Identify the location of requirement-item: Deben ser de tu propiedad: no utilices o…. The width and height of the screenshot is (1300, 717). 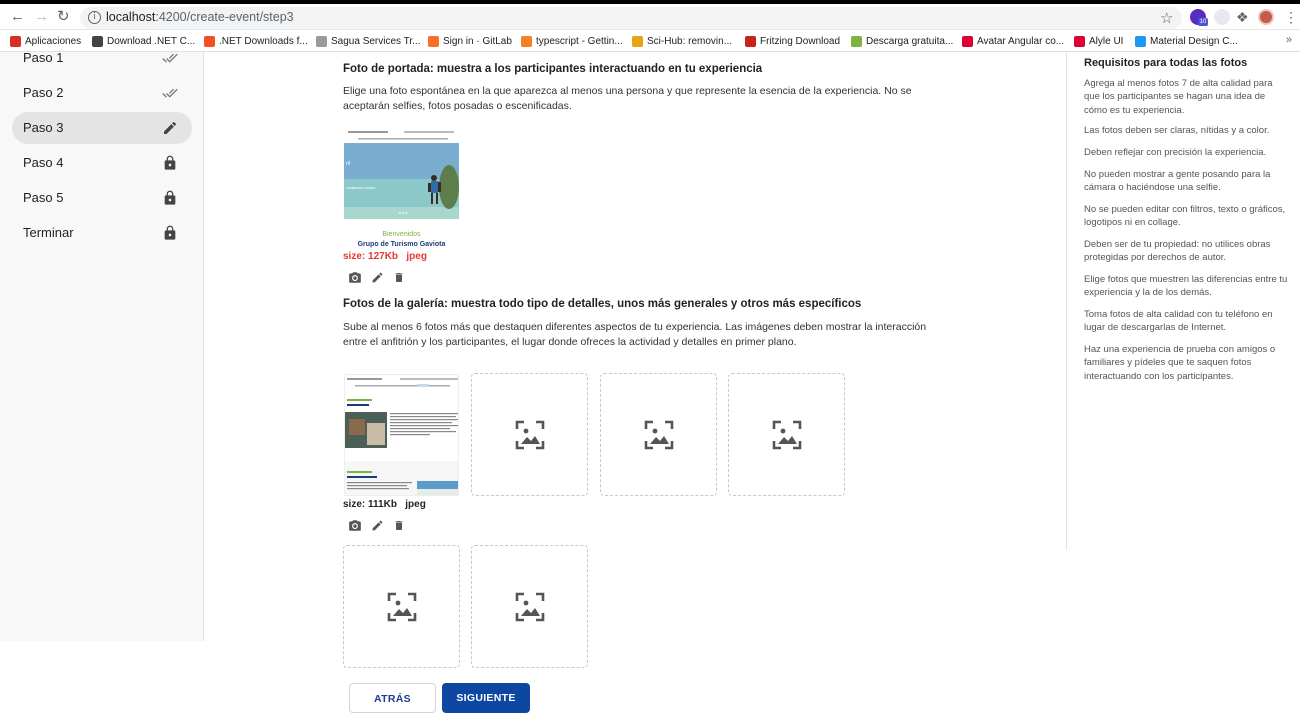
(1177, 251).